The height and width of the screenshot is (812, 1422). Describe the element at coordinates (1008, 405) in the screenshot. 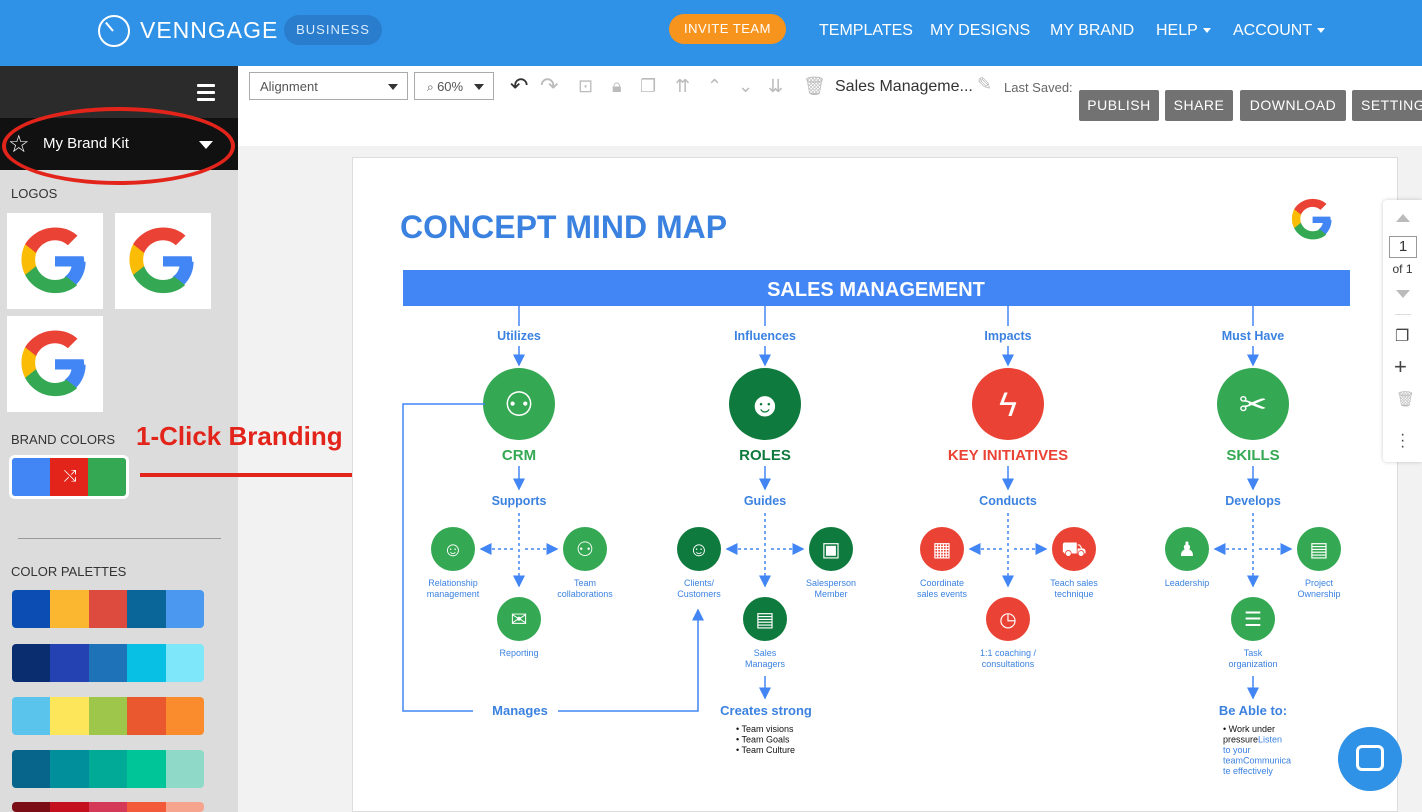

I see `lightning-icon: ϟ` at that location.